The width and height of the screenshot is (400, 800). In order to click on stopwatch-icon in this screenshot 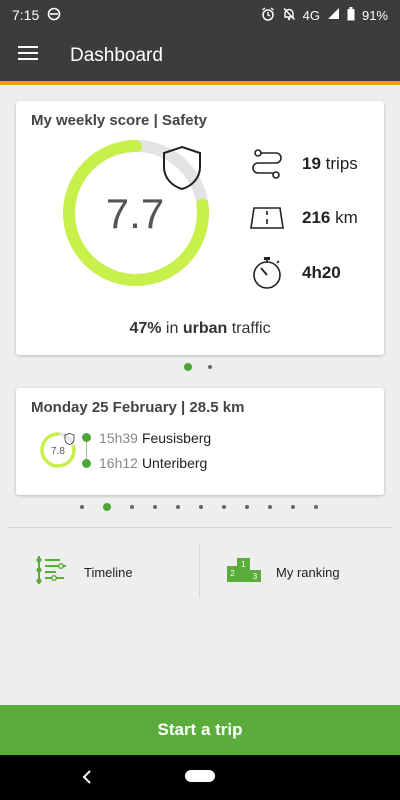, I will do `click(267, 273)`.